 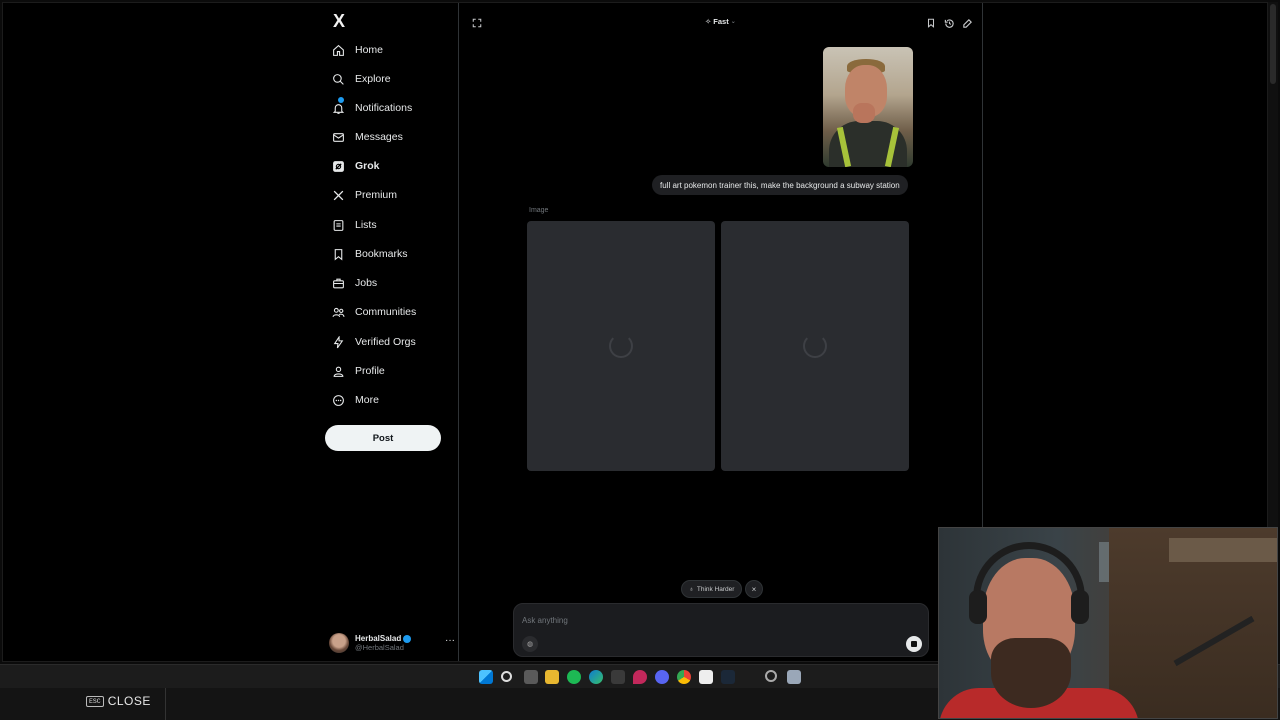 What do you see at coordinates (477, 23) in the screenshot?
I see `expand-icon` at bounding box center [477, 23].